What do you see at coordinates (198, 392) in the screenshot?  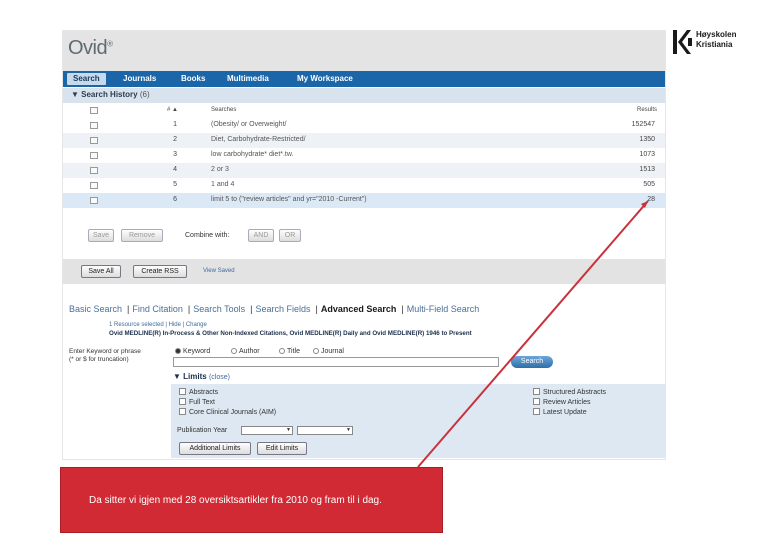 I see `limit-abstracts: Abstracts` at bounding box center [198, 392].